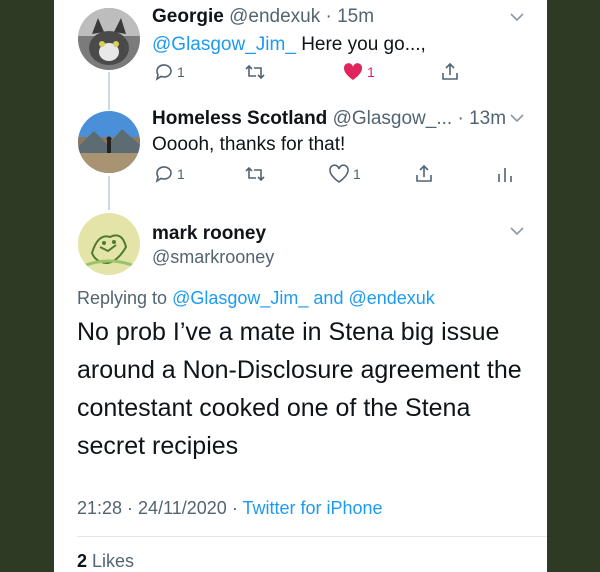  Describe the element at coordinates (312, 536) in the screenshot. I see `divider` at that location.